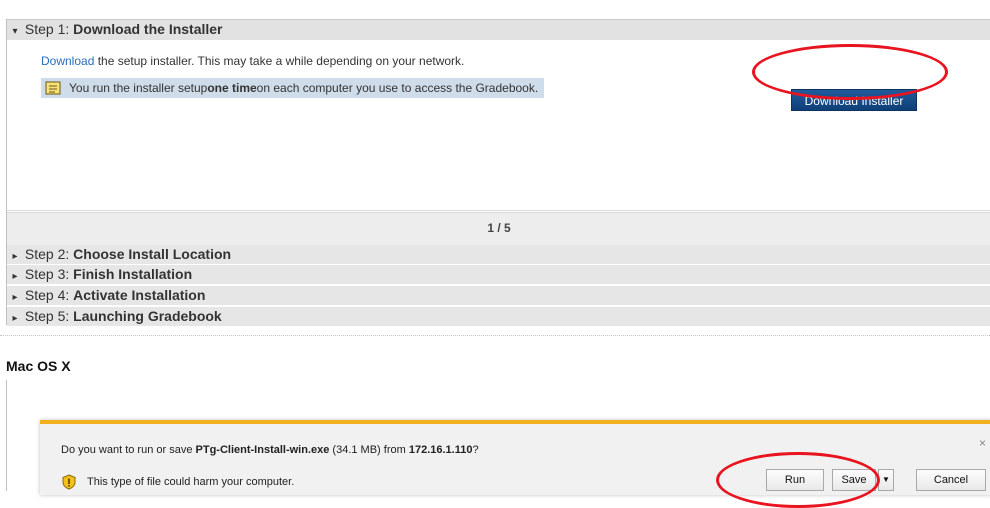  Describe the element at coordinates (498, 30) in the screenshot. I see `step-1-header: ▾ Step 1: Download the Installer` at that location.